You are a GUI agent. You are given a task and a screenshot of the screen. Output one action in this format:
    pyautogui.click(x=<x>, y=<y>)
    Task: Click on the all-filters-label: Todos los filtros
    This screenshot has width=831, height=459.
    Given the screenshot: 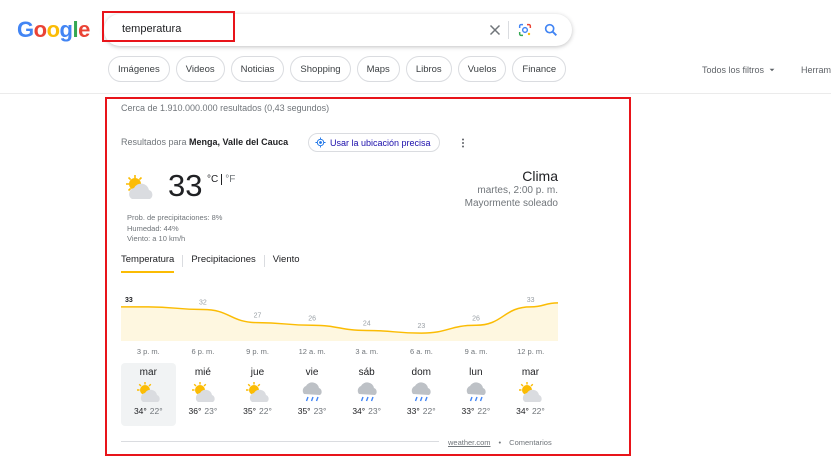 What is the action you would take?
    pyautogui.click(x=733, y=70)
    